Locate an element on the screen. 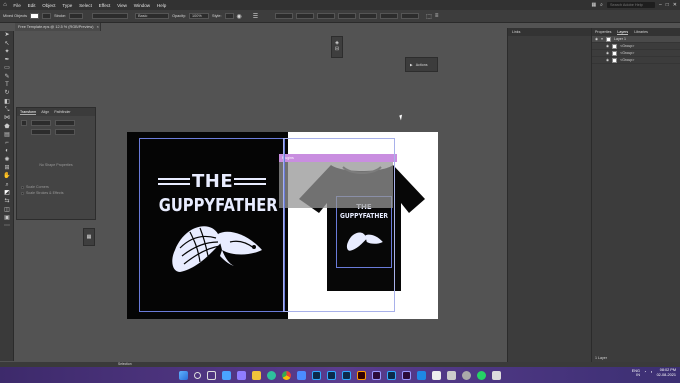  width-tool-icon: ⋈ is located at coordinates (7, 118).